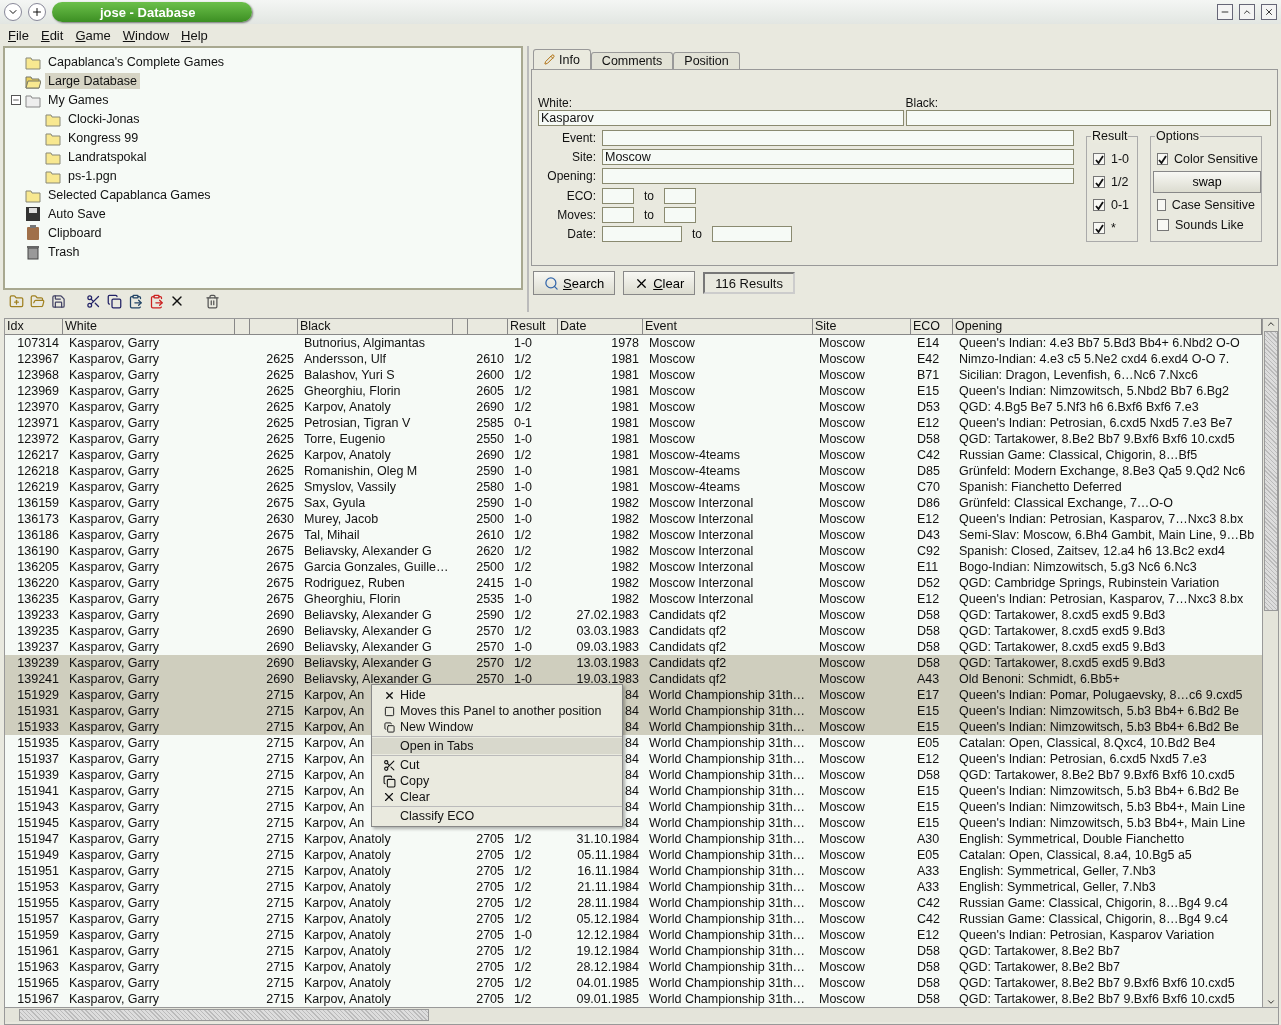  What do you see at coordinates (194, 35) in the screenshot?
I see `menu-item: Help` at bounding box center [194, 35].